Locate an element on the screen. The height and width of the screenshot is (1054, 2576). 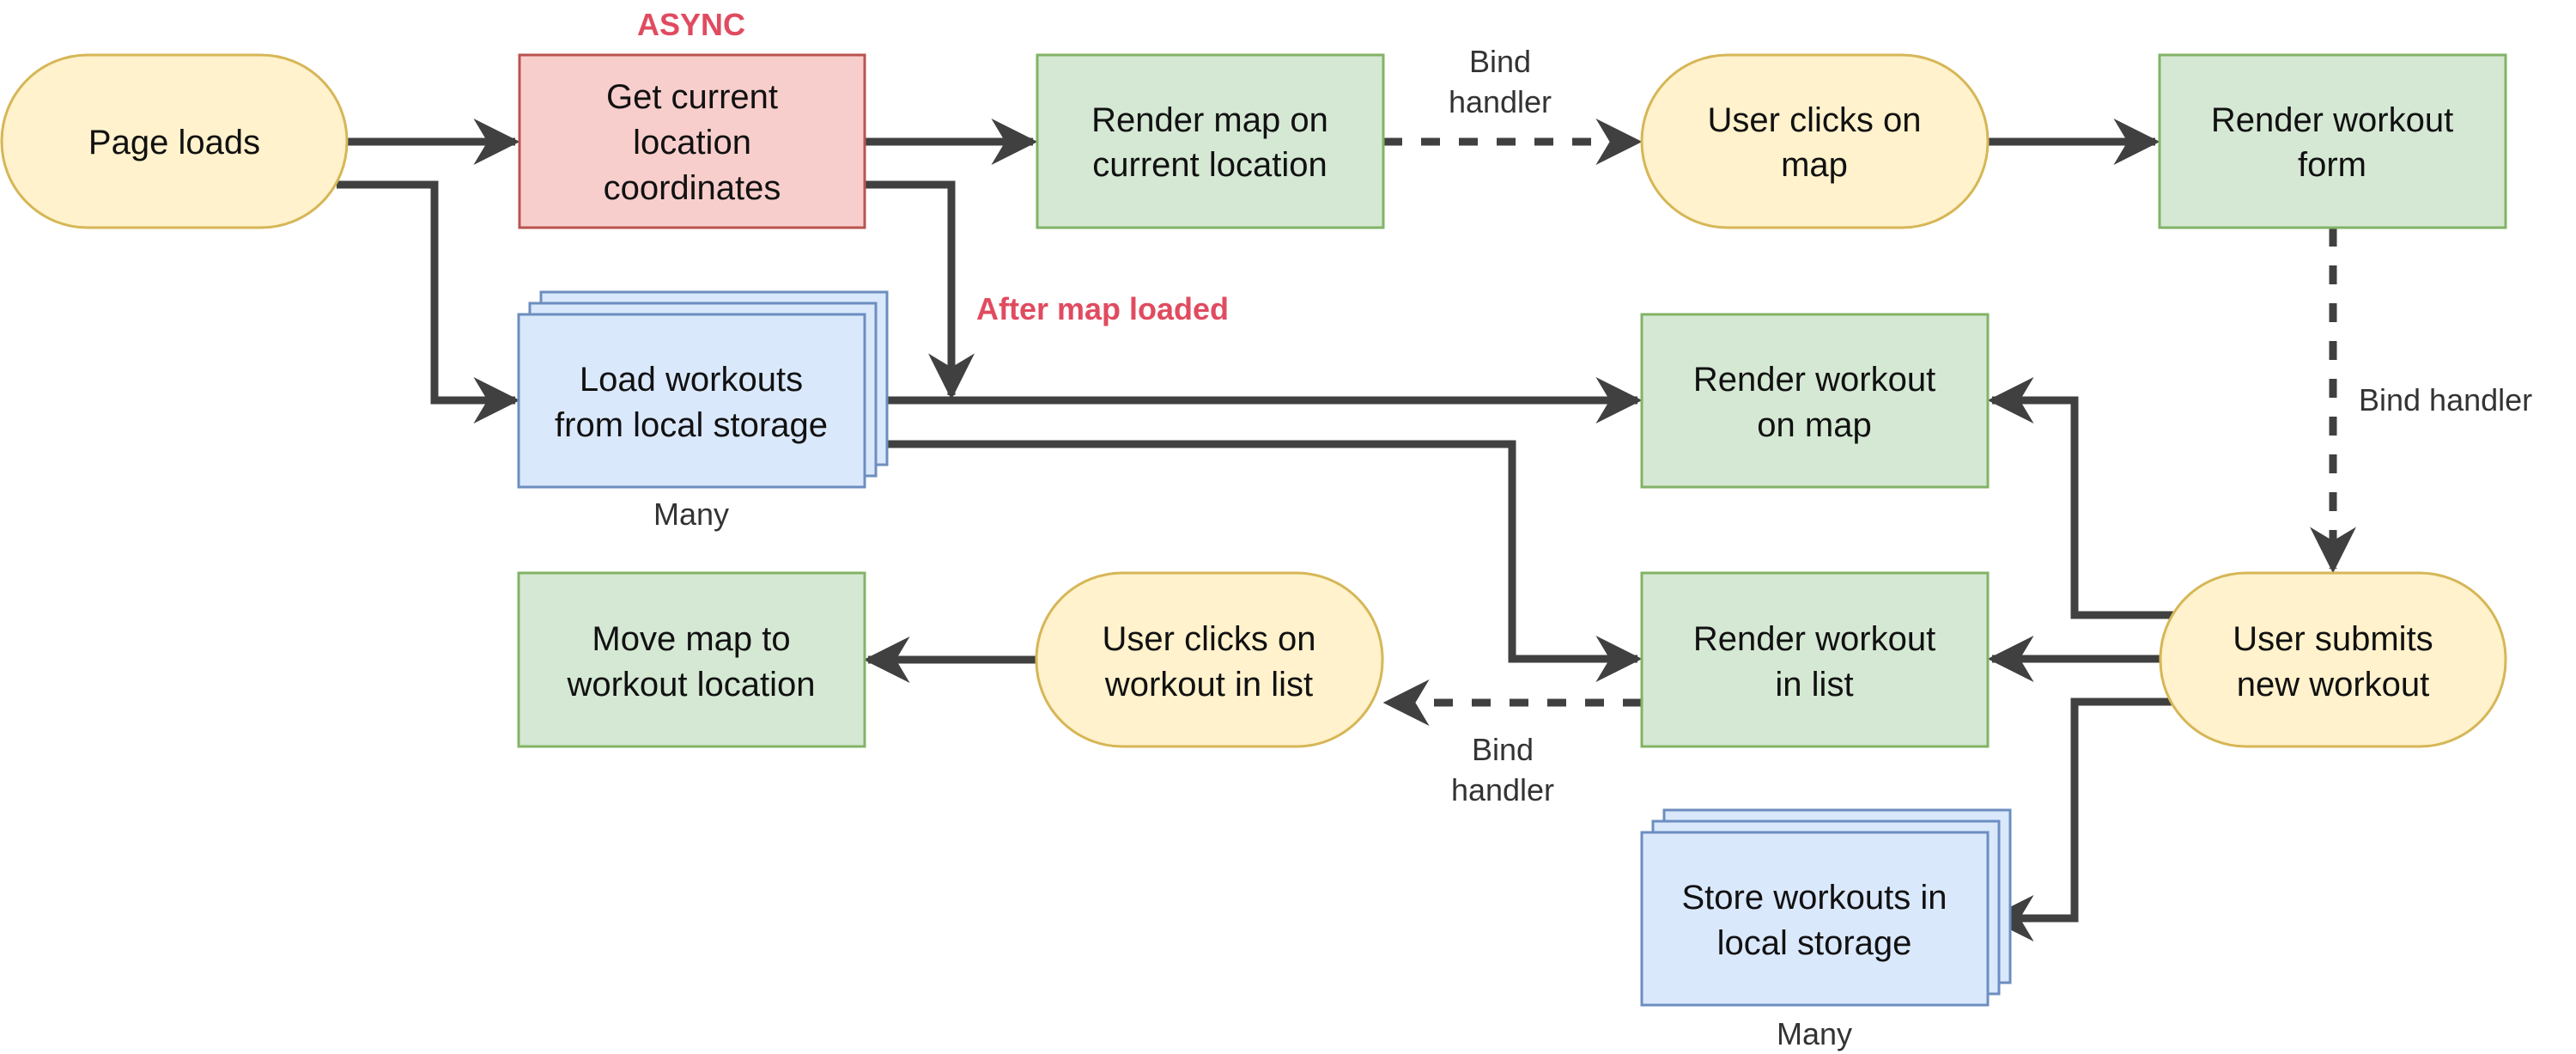
edge-label-bind-handler-top: Bind is located at coordinates (1500, 61).